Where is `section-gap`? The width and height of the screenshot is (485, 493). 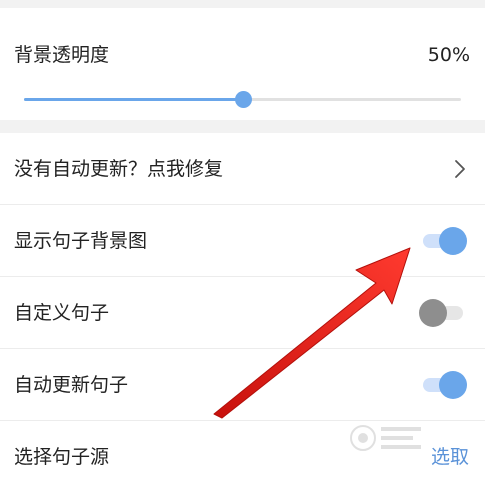
section-gap is located at coordinates (242, 126).